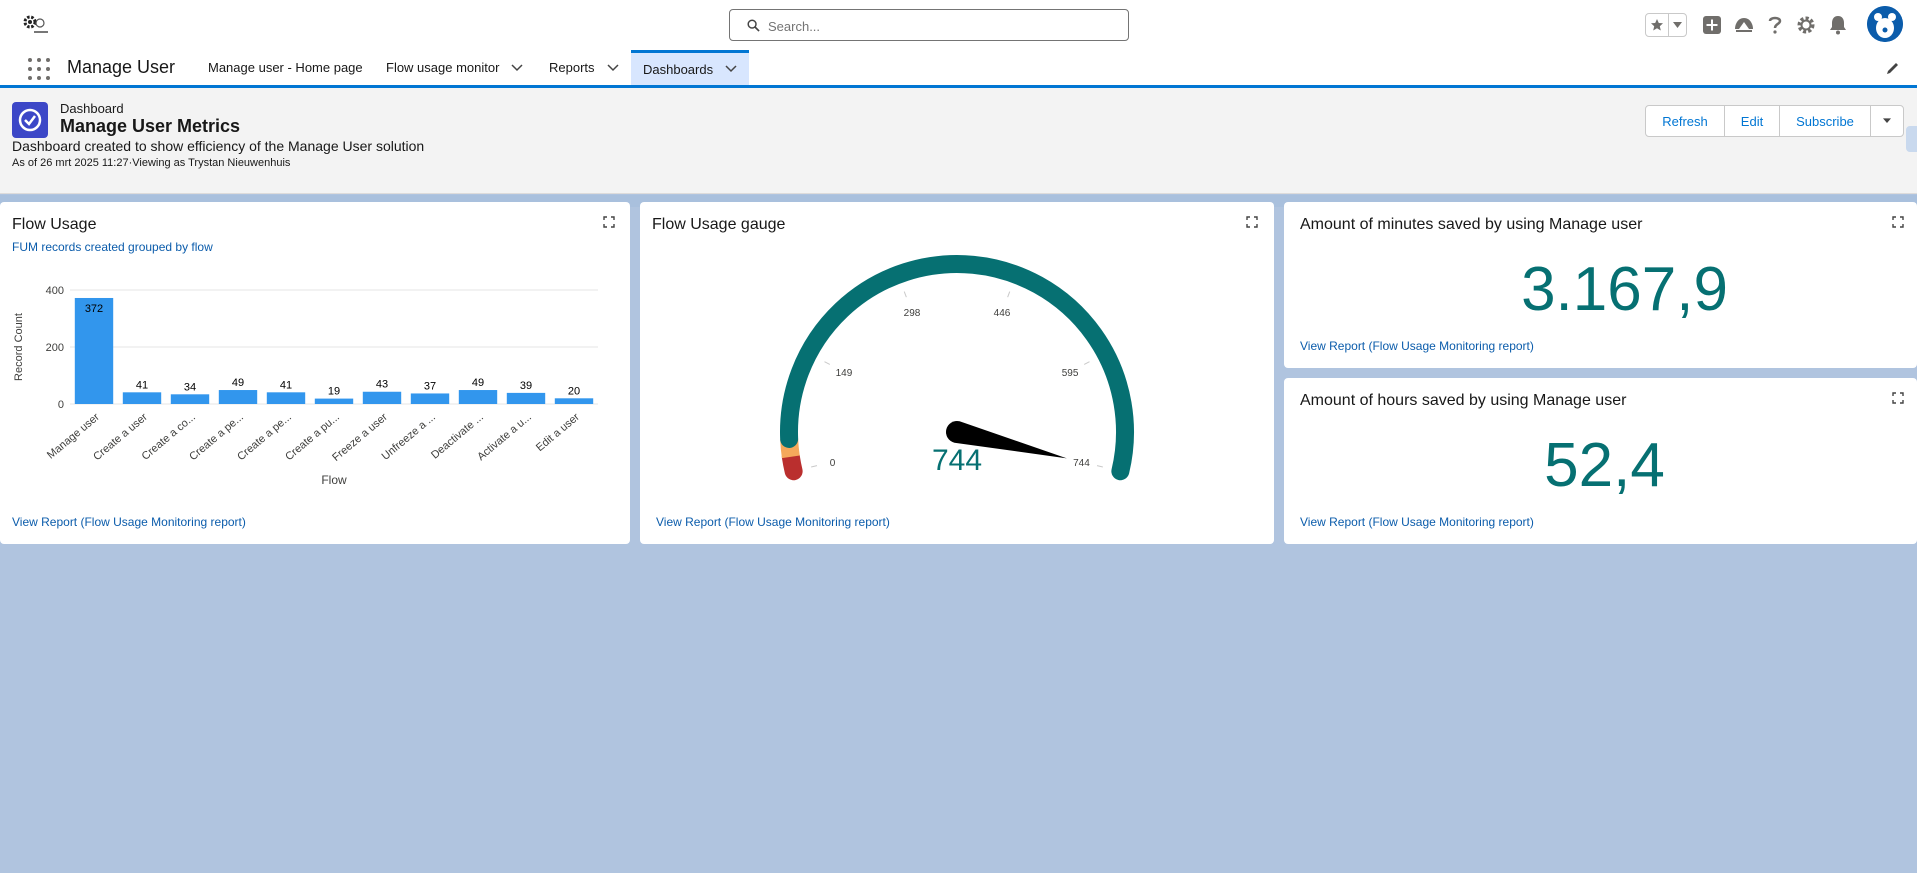  What do you see at coordinates (1744, 25) in the screenshot?
I see `trailhead-icon` at bounding box center [1744, 25].